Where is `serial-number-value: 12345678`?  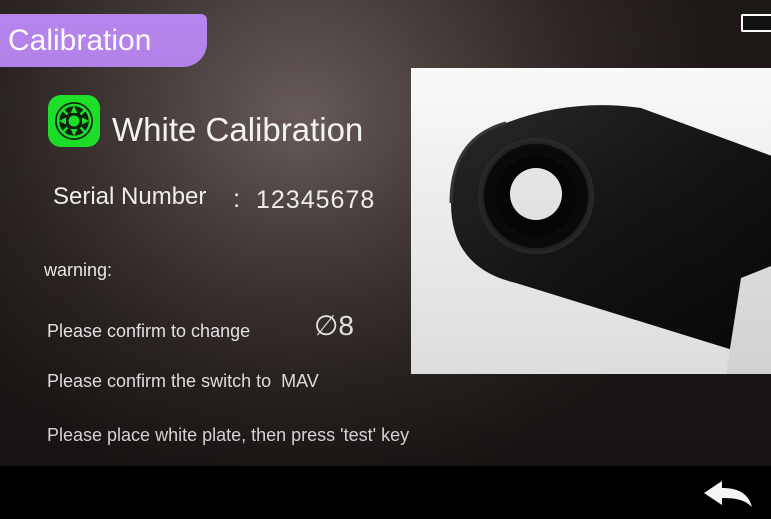 serial-number-value: 12345678 is located at coordinates (316, 200).